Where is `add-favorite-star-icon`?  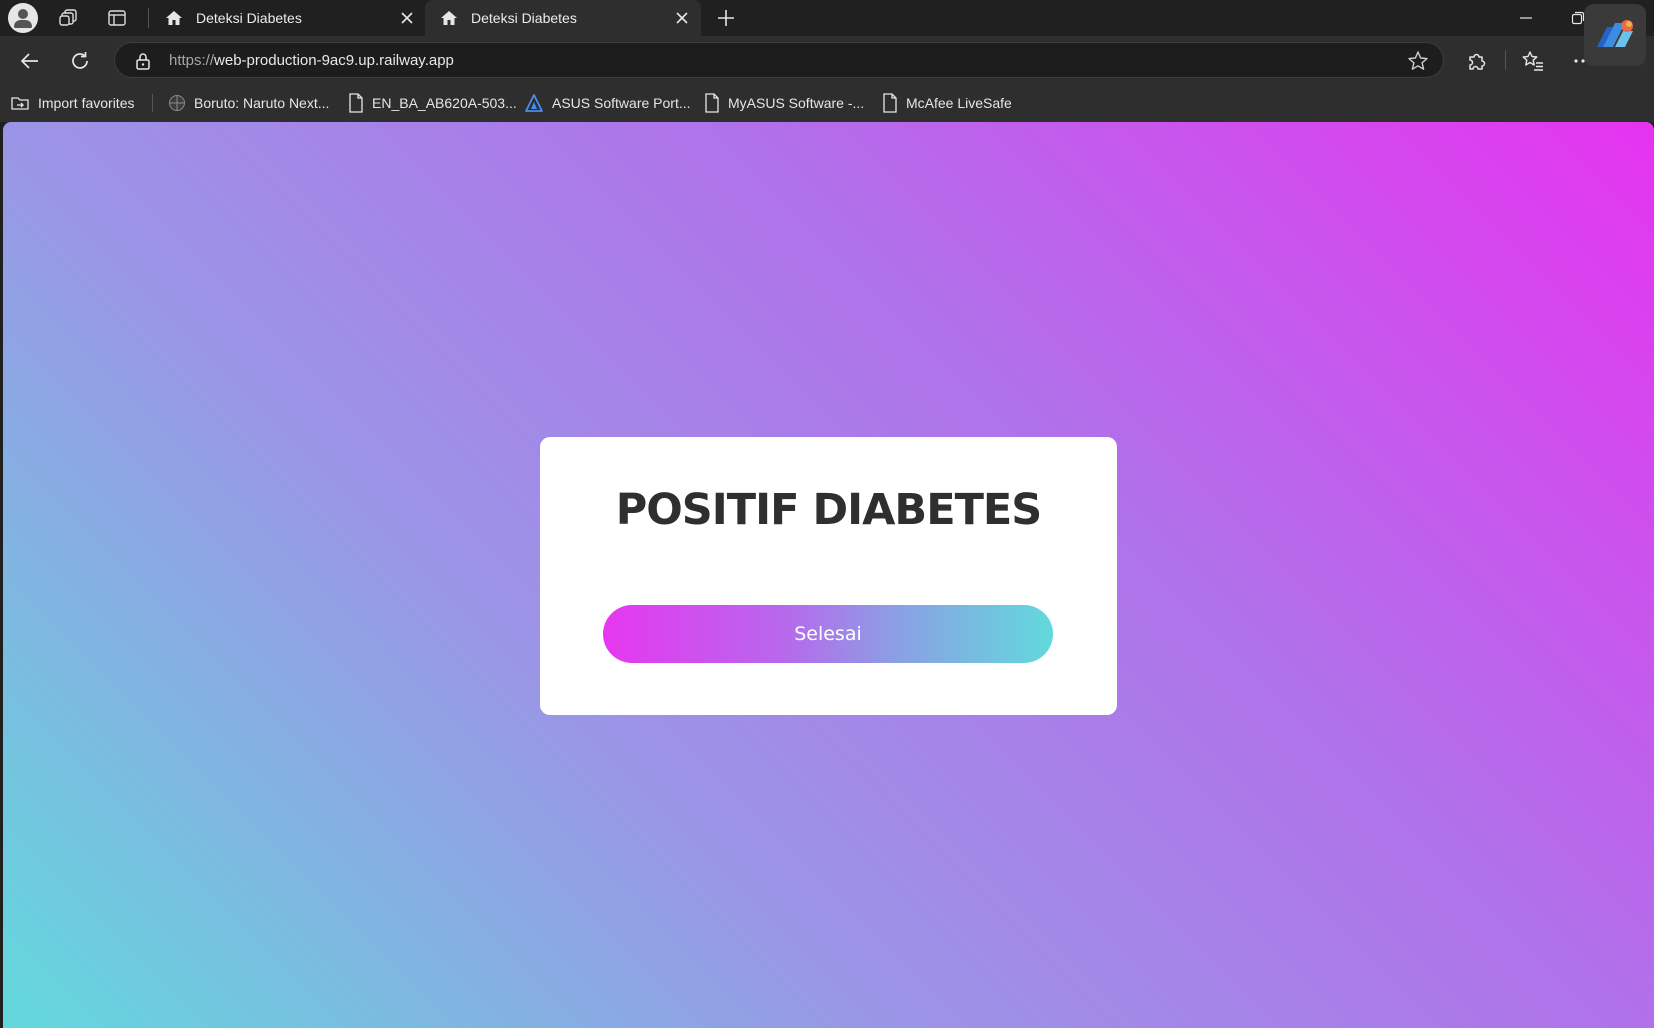 add-favorite-star-icon is located at coordinates (1418, 61).